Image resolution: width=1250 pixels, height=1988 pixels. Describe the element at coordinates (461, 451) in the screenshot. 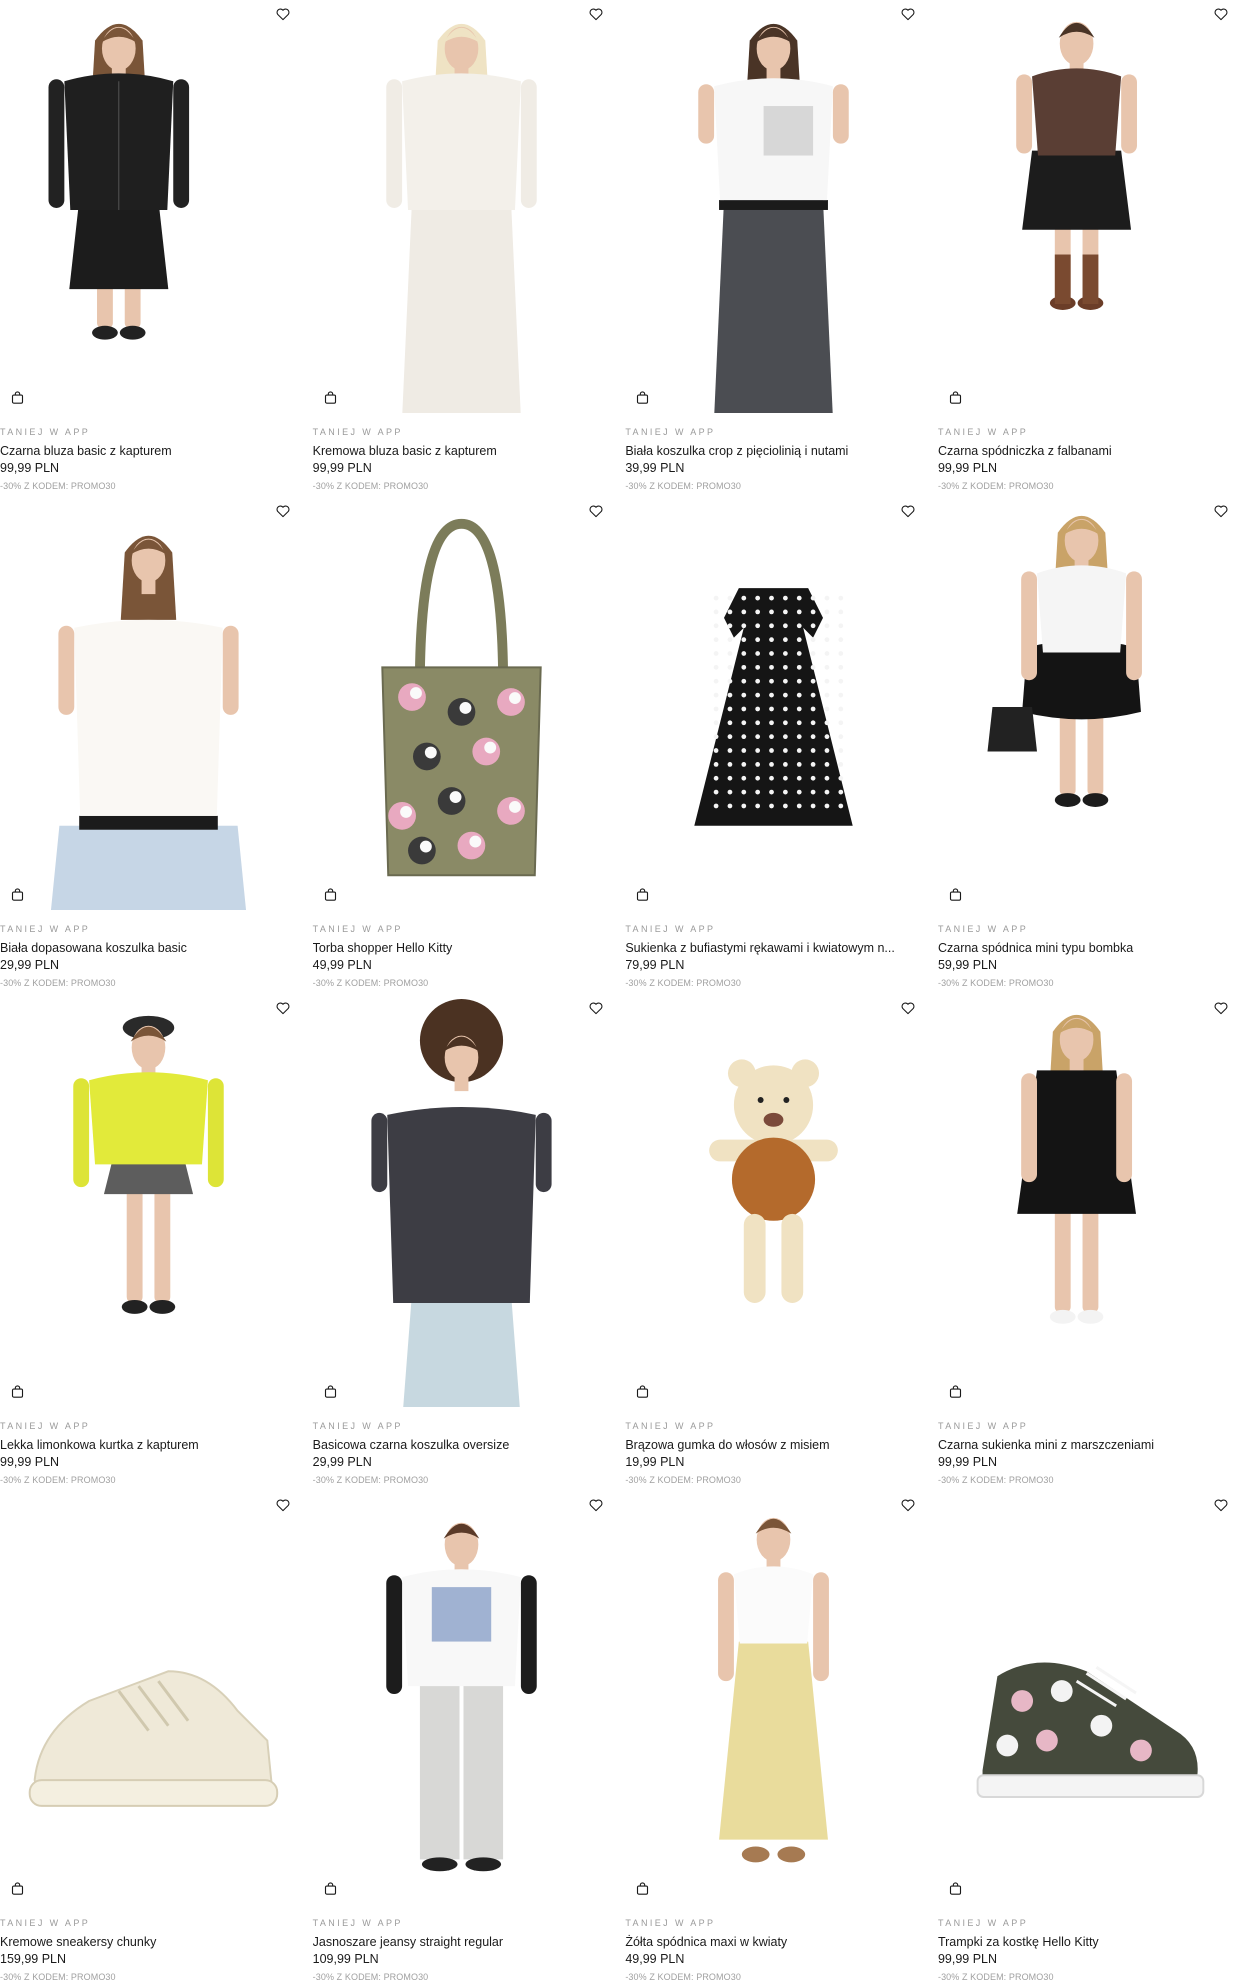

I see `product-name: Kremowa bluza basic z kapturem` at that location.